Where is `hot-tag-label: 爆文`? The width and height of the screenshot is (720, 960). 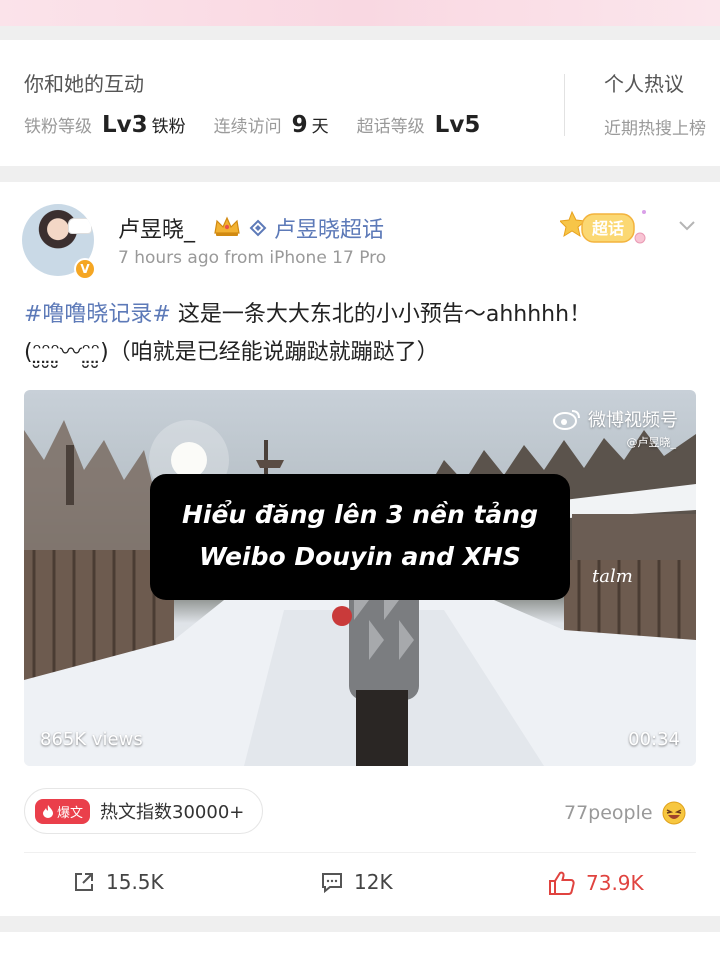 hot-tag-label: 爆文 is located at coordinates (70, 813).